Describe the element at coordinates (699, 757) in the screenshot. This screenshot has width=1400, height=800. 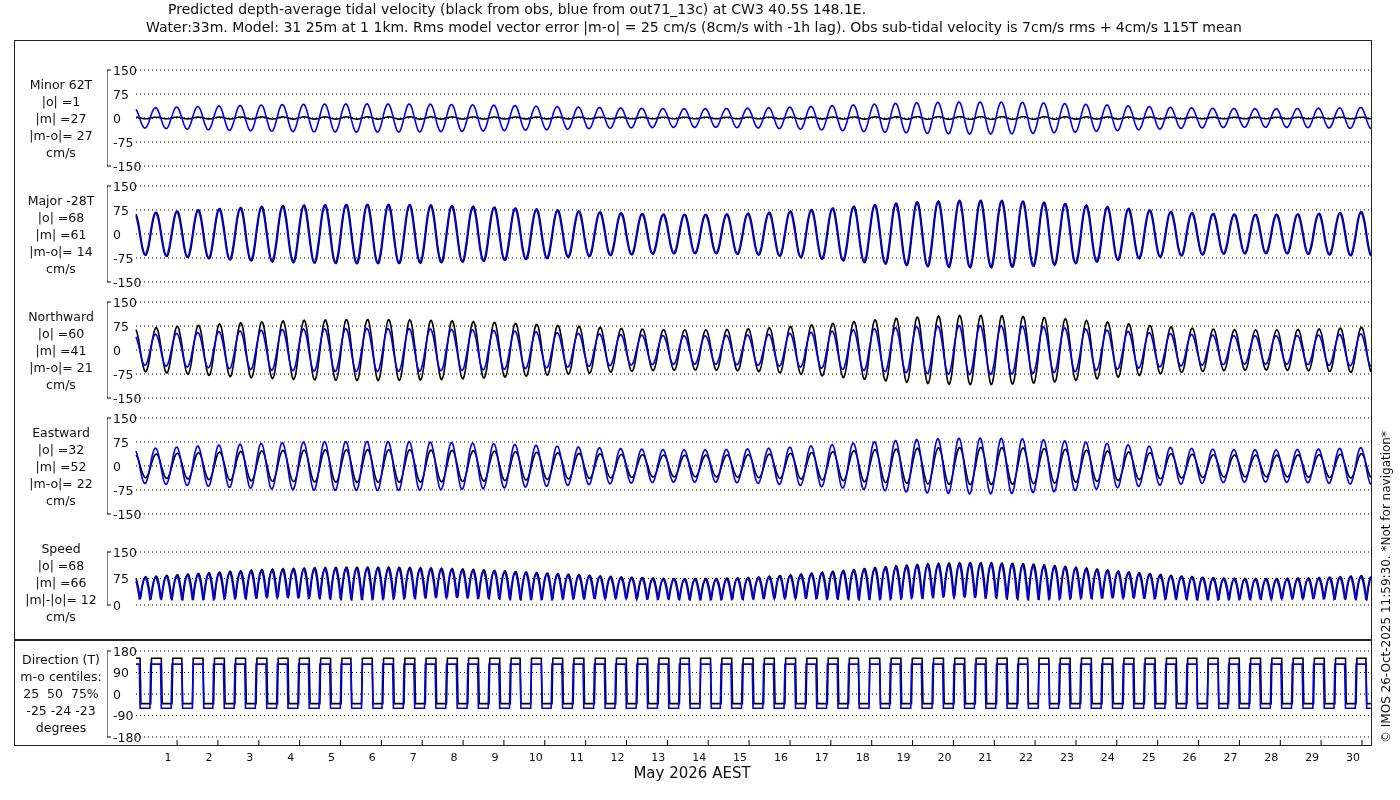
I see `x-tick-label: 14` at that location.